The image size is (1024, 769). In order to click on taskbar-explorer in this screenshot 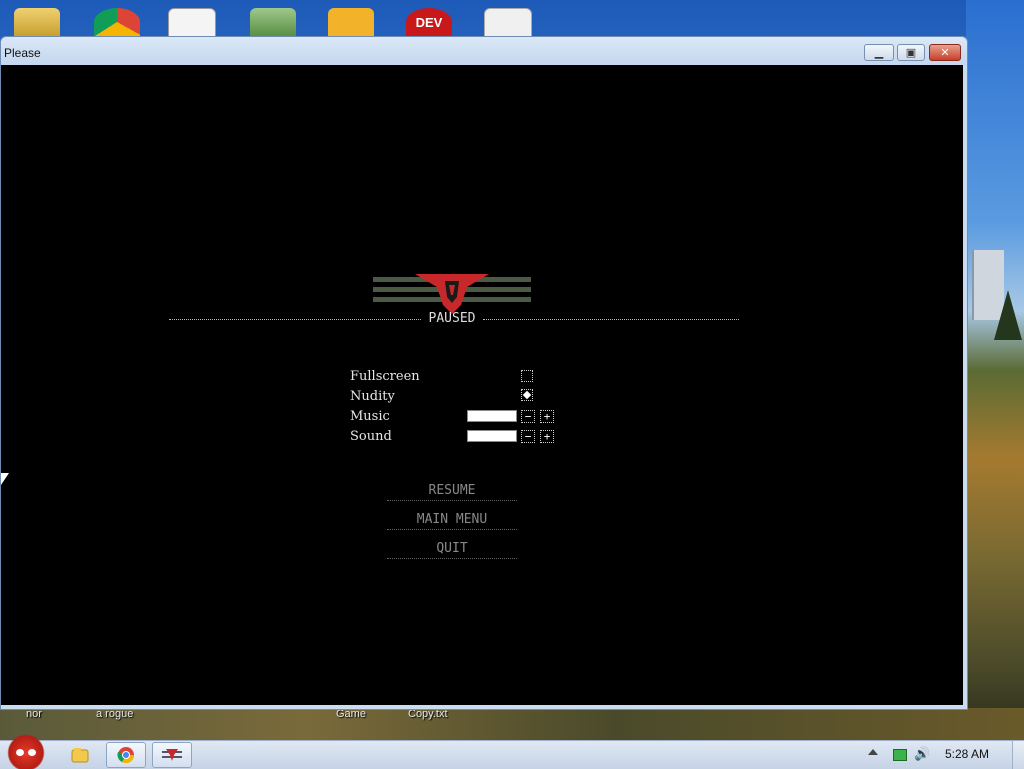, I will do `click(80, 755)`.